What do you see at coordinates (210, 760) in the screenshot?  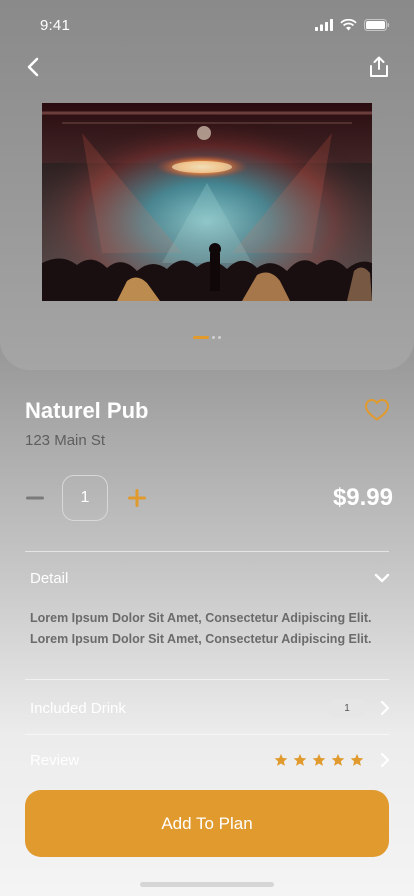 I see `review-row: Review` at bounding box center [210, 760].